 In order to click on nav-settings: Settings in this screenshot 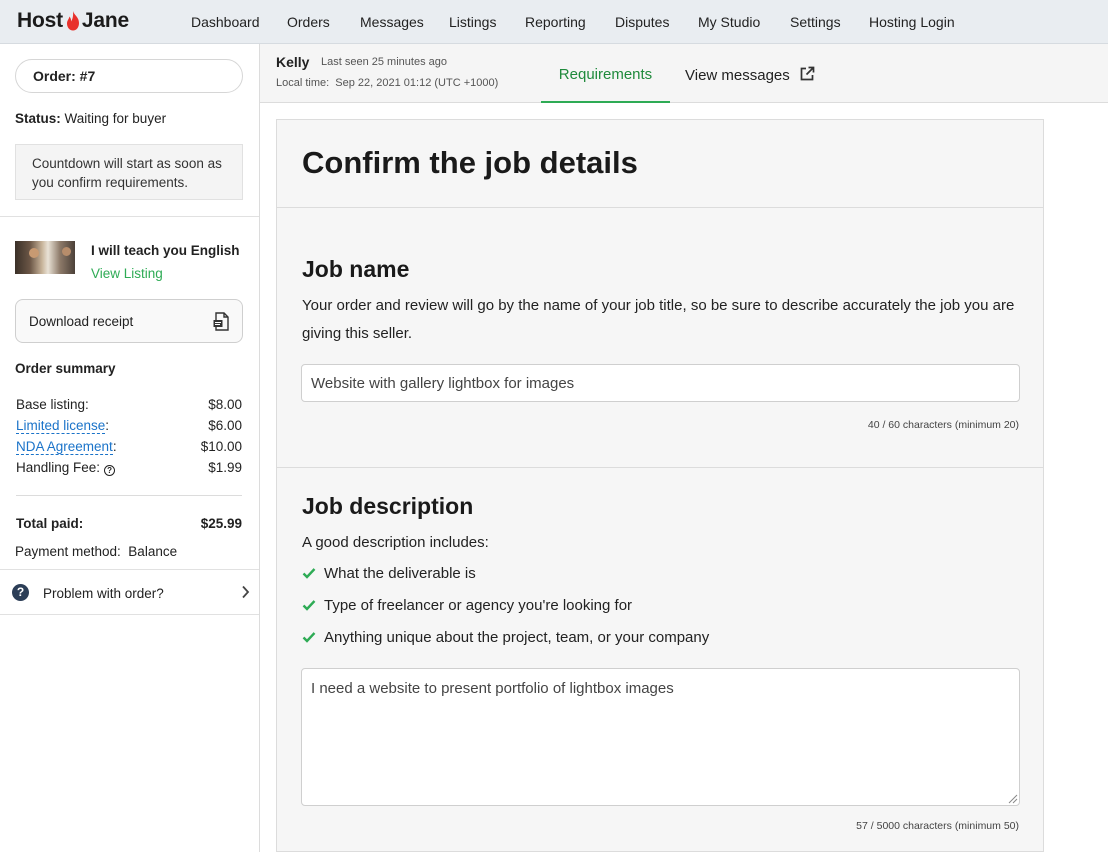, I will do `click(815, 22)`.